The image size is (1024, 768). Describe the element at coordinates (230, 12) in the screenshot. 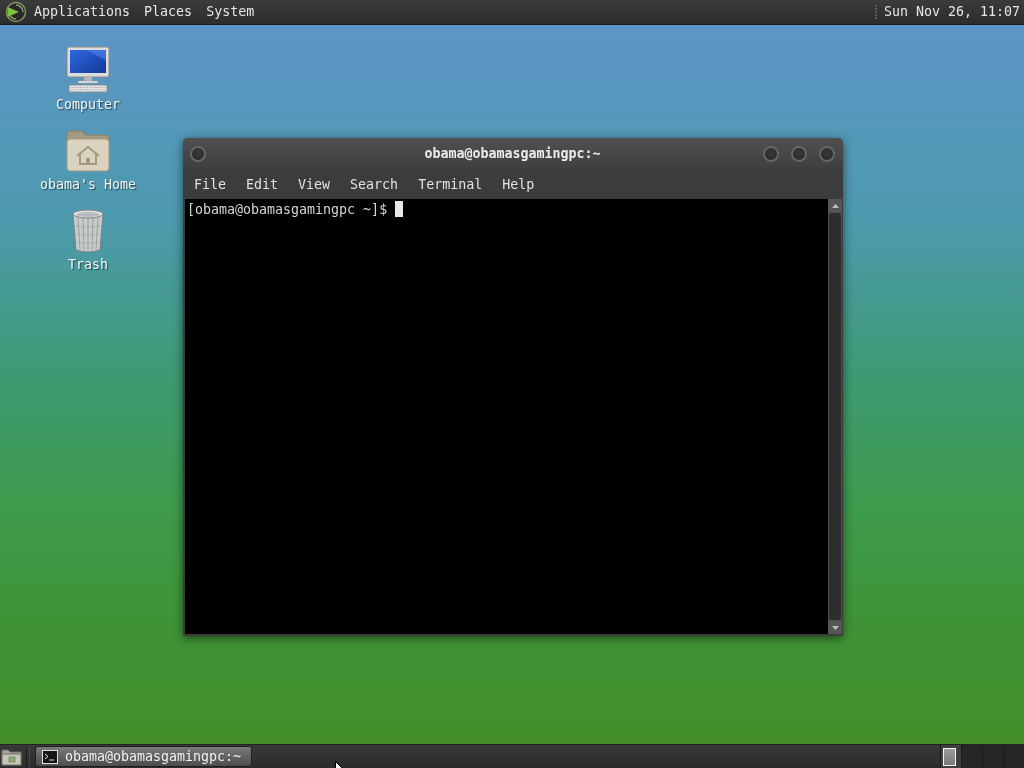

I see `panel-menu: System` at that location.